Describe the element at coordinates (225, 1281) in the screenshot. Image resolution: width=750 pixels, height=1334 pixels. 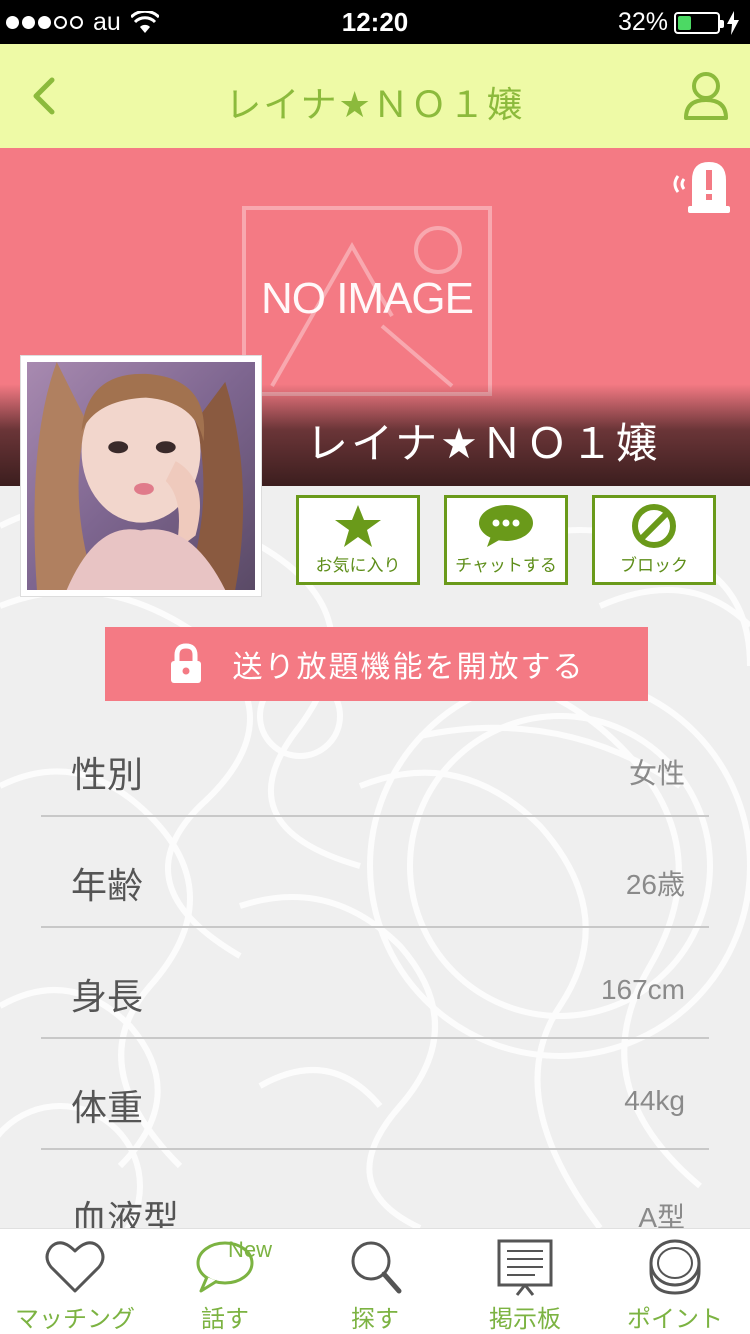
I see `tab-talk: New 話す` at that location.